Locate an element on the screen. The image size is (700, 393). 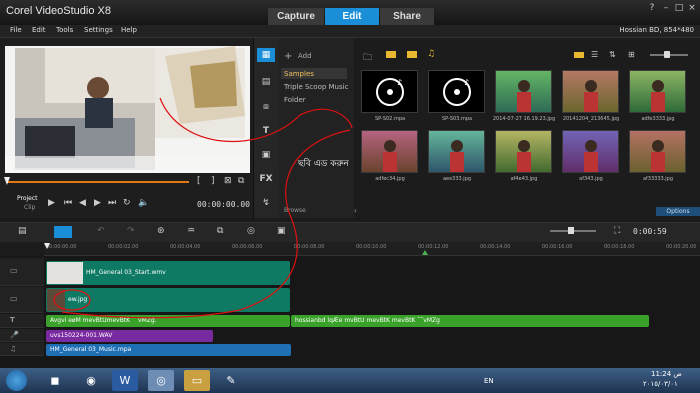
start-button is located at coordinates (16, 380).